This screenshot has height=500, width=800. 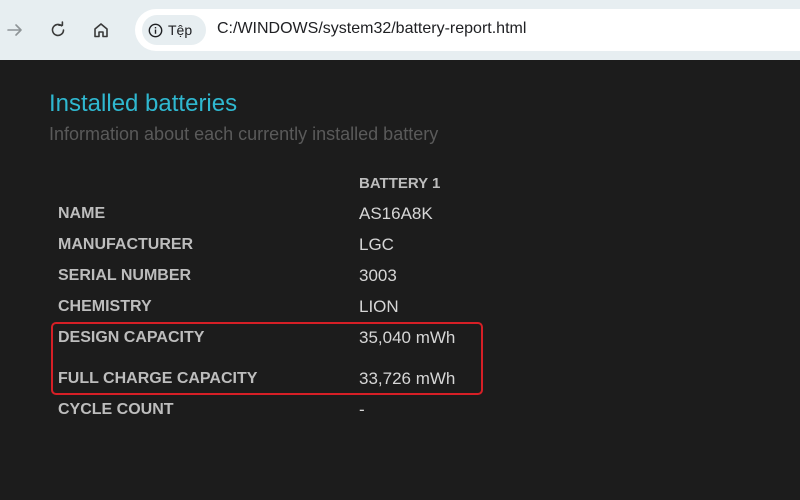 What do you see at coordinates (396, 213) in the screenshot?
I see `row-value-name: AS16A8K` at bounding box center [396, 213].